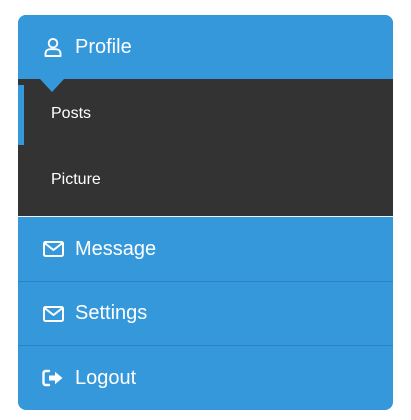  What do you see at coordinates (205, 47) in the screenshot?
I see `menu-item-profile: Profile` at bounding box center [205, 47].